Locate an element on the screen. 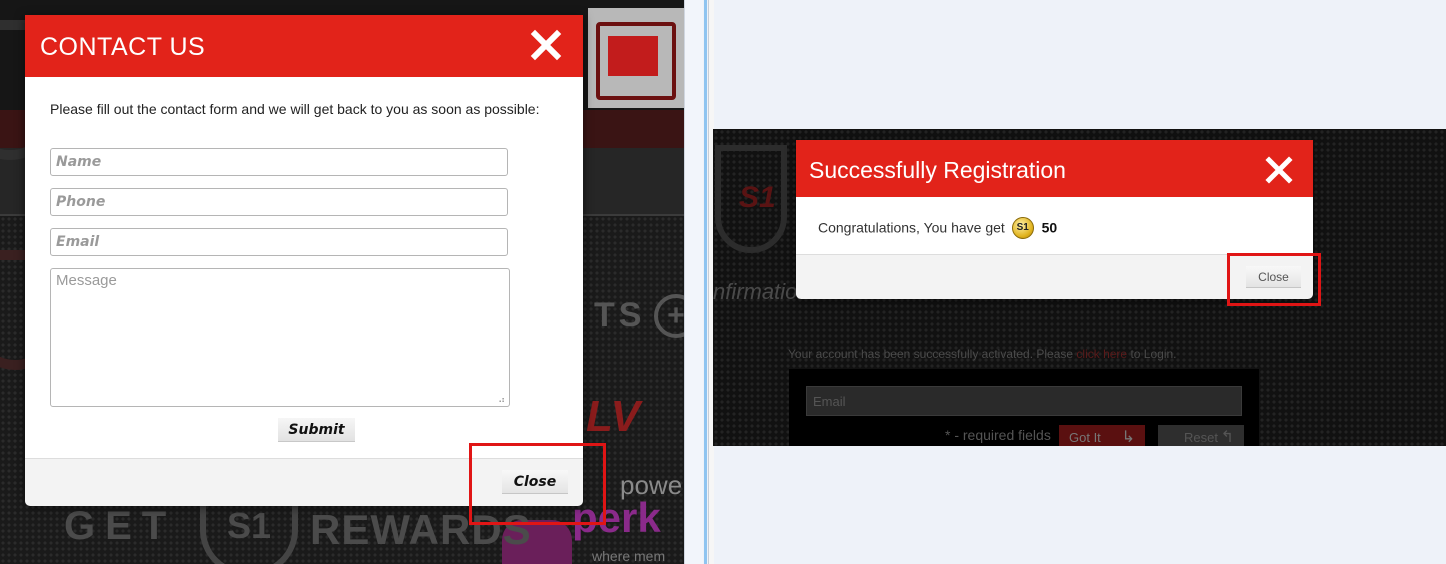 Image resolution: width=1446 pixels, height=564 pixels. click-here-link: click here is located at coordinates (1101, 354).